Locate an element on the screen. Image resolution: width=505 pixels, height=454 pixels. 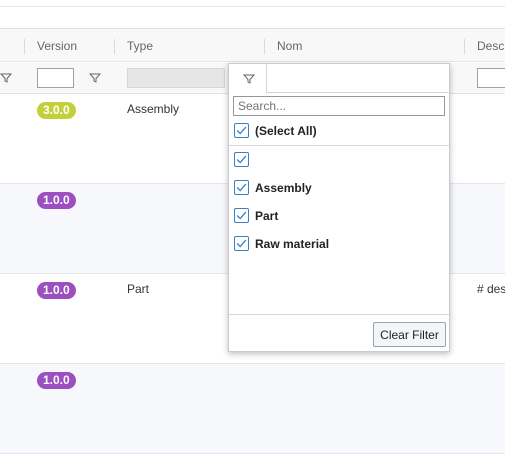
search-input is located at coordinates (339, 106).